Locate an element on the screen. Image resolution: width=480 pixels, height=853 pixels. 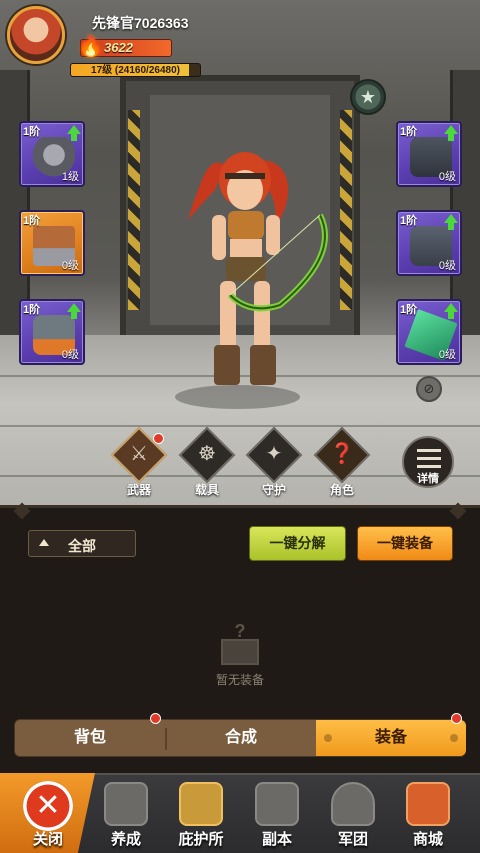
equip-slot-crystal: 1阶 0级 is located at coordinates (429, 332).